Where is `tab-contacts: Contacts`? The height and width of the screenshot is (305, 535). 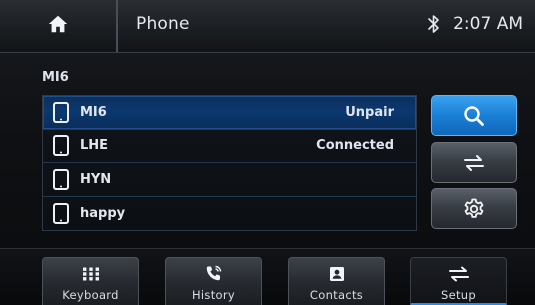 tab-contacts: Contacts is located at coordinates (336, 281).